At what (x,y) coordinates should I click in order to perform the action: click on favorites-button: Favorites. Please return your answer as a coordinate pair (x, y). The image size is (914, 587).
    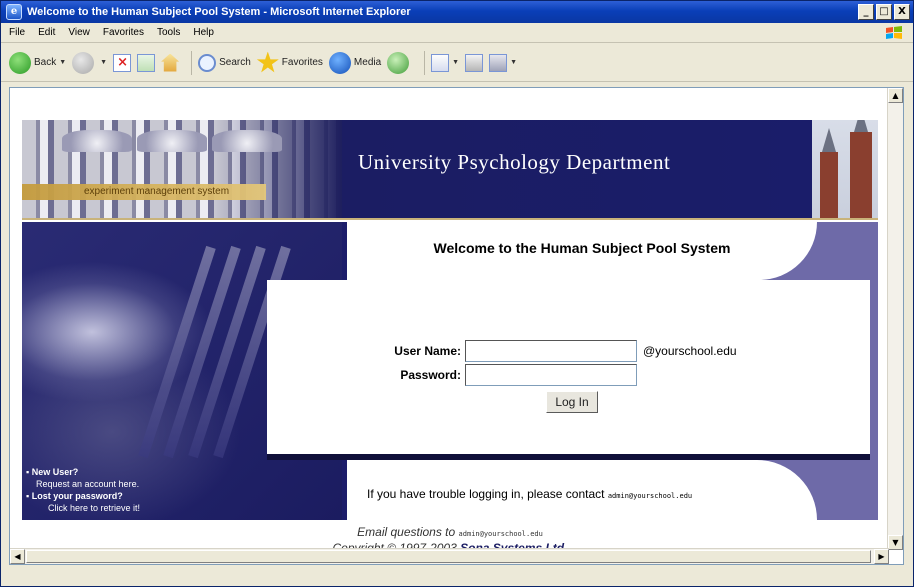
    Looking at the image, I should click on (289, 62).